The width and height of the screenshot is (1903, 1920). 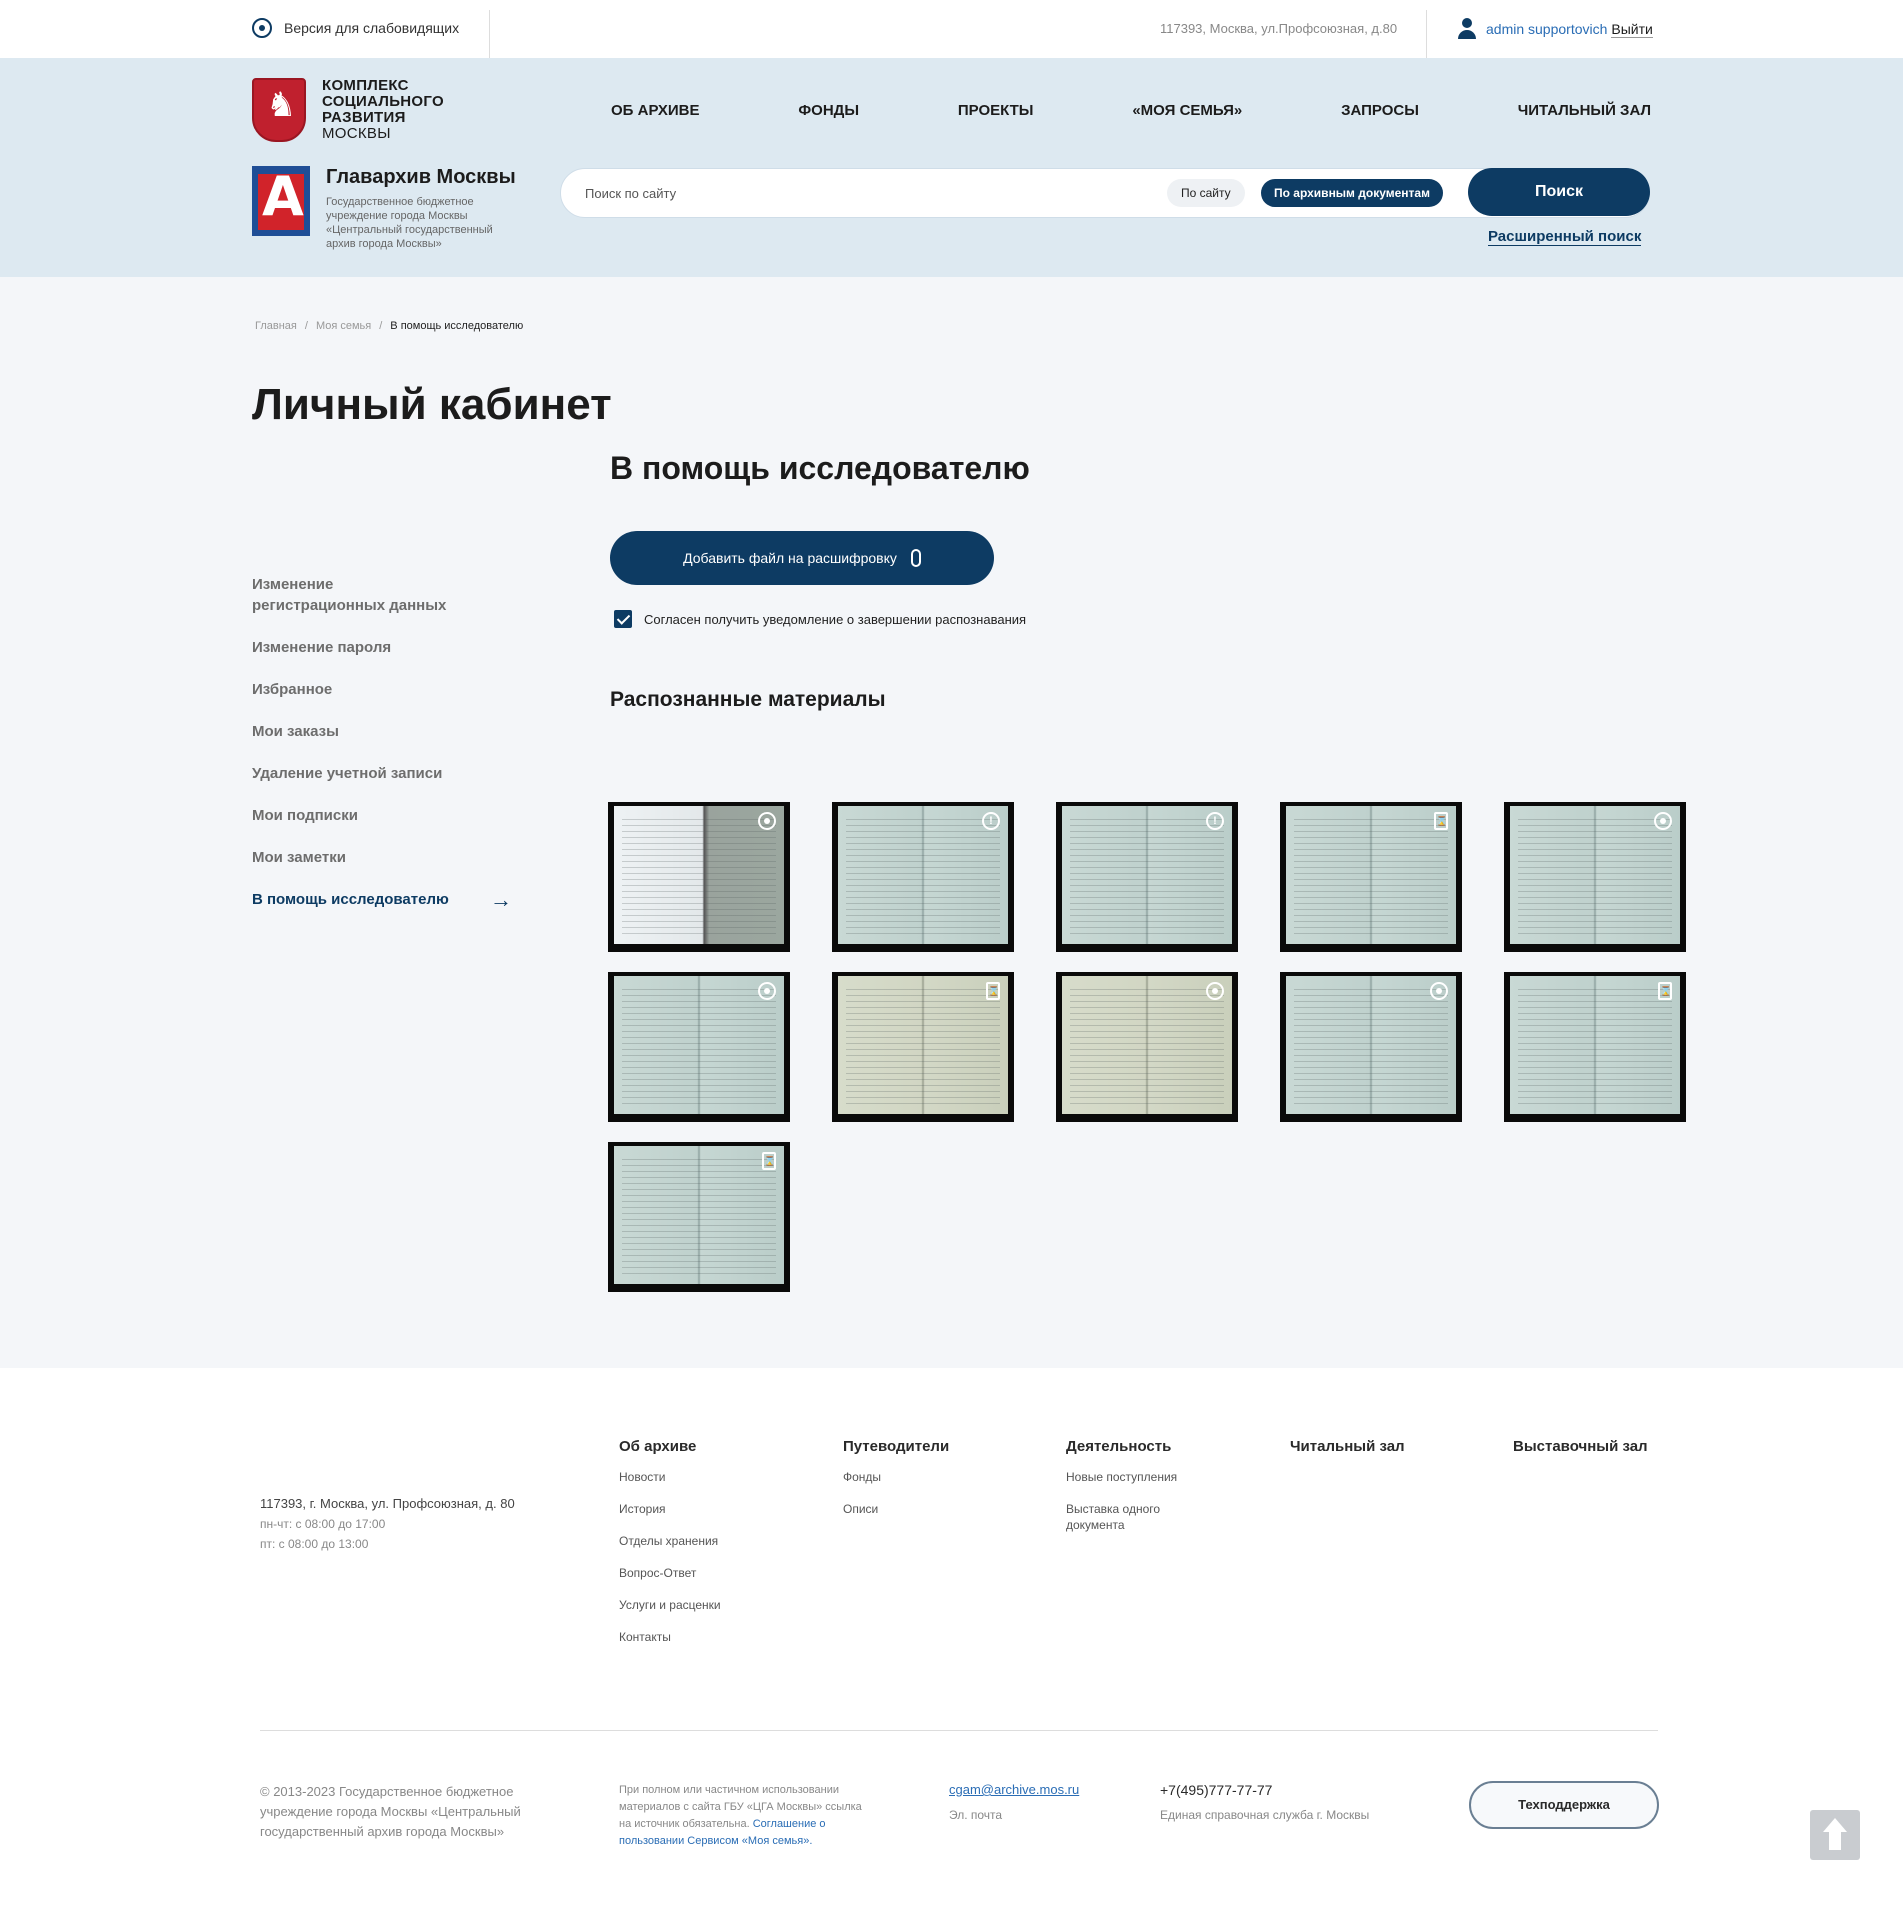 I want to click on phone-number: +7(495)777-77-77, so click(x=1216, y=1790).